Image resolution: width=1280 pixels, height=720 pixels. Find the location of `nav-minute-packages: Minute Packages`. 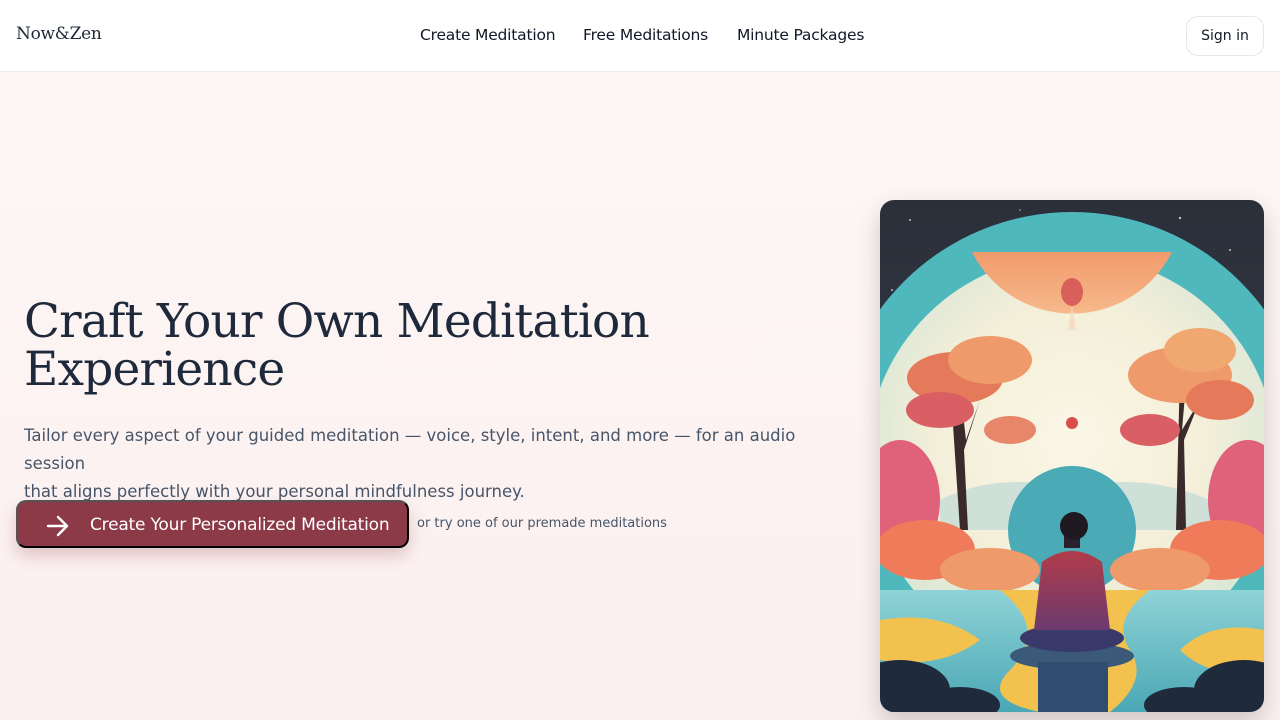

nav-minute-packages: Minute Packages is located at coordinates (800, 35).